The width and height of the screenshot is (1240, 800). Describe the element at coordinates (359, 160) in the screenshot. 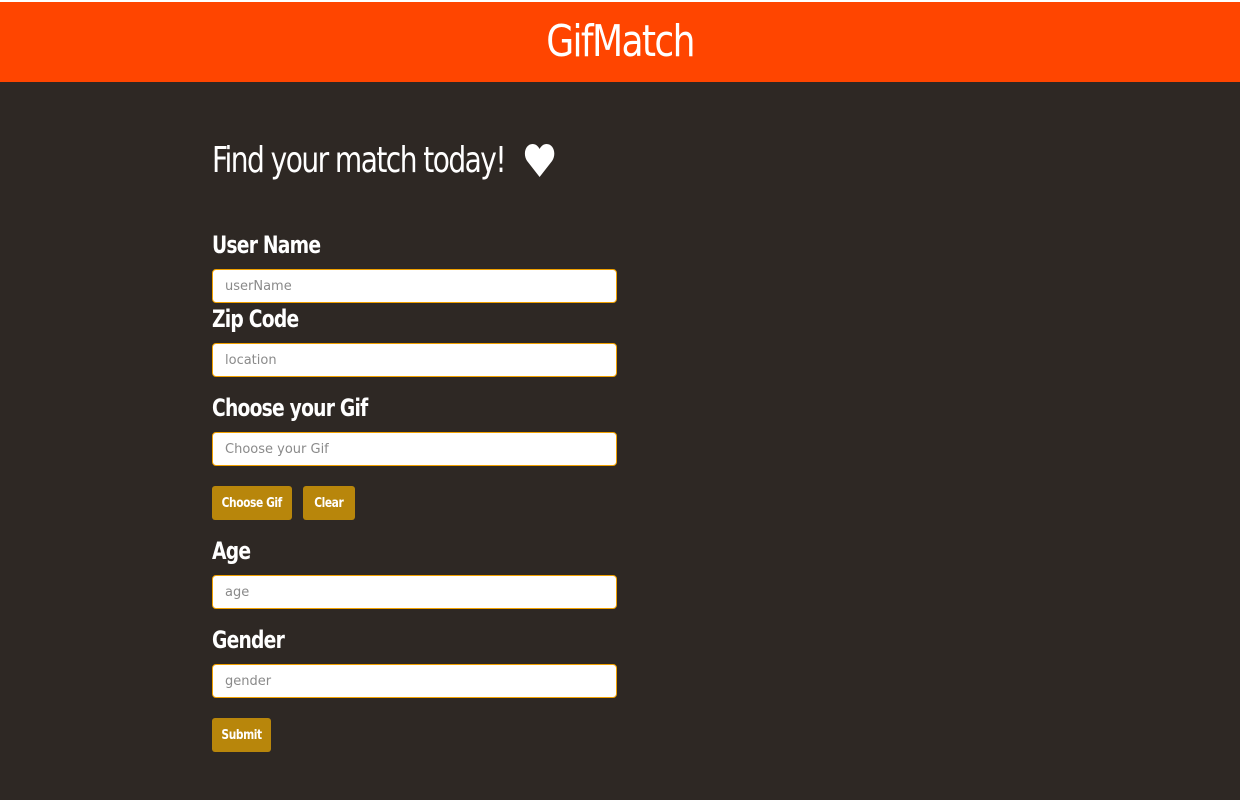

I see `page-title-text: Find your match today!` at that location.